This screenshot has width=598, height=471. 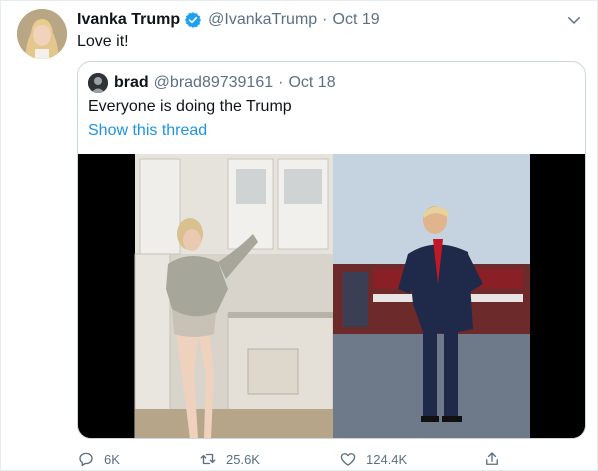 I want to click on quoted-author-name: brad, so click(x=131, y=83).